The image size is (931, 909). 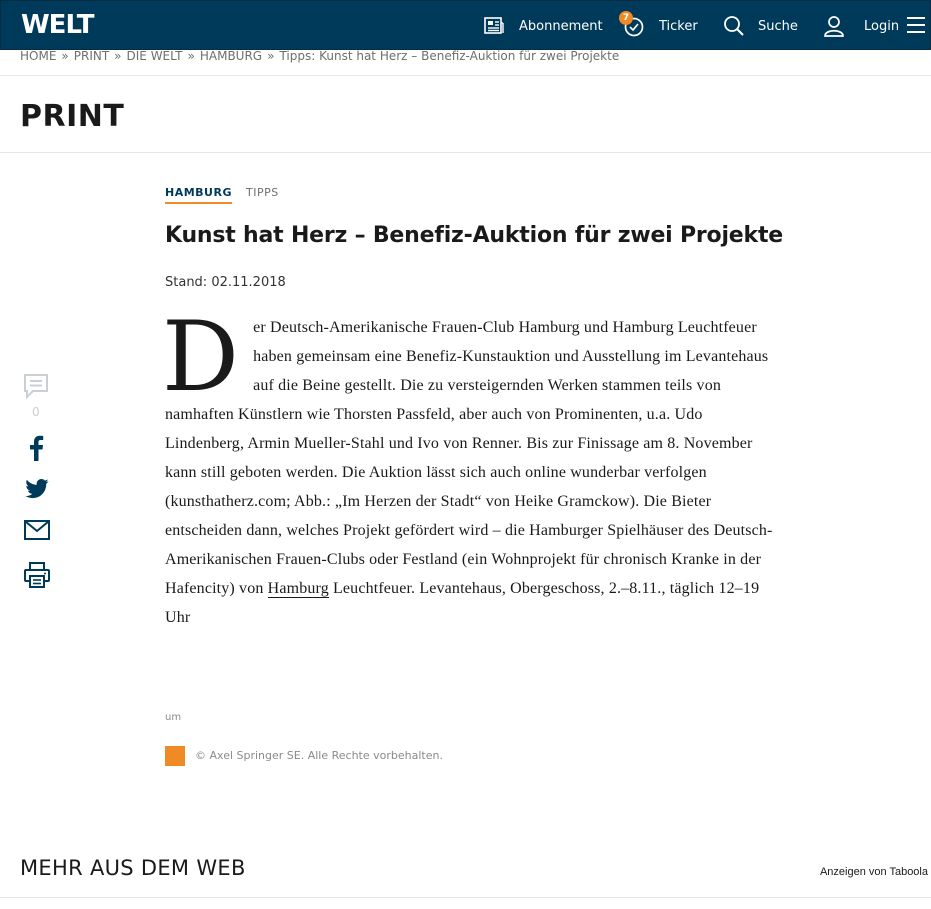 I want to click on mail-icon, so click(x=37, y=532).